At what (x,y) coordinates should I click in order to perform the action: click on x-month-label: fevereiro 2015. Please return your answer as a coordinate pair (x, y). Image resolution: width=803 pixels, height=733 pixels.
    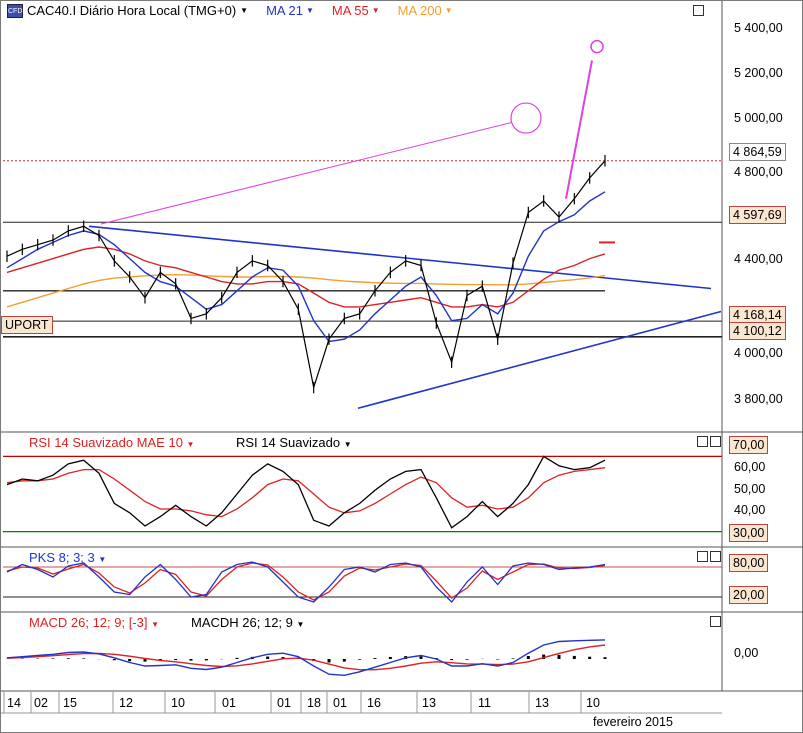
    Looking at the image, I should click on (633, 722).